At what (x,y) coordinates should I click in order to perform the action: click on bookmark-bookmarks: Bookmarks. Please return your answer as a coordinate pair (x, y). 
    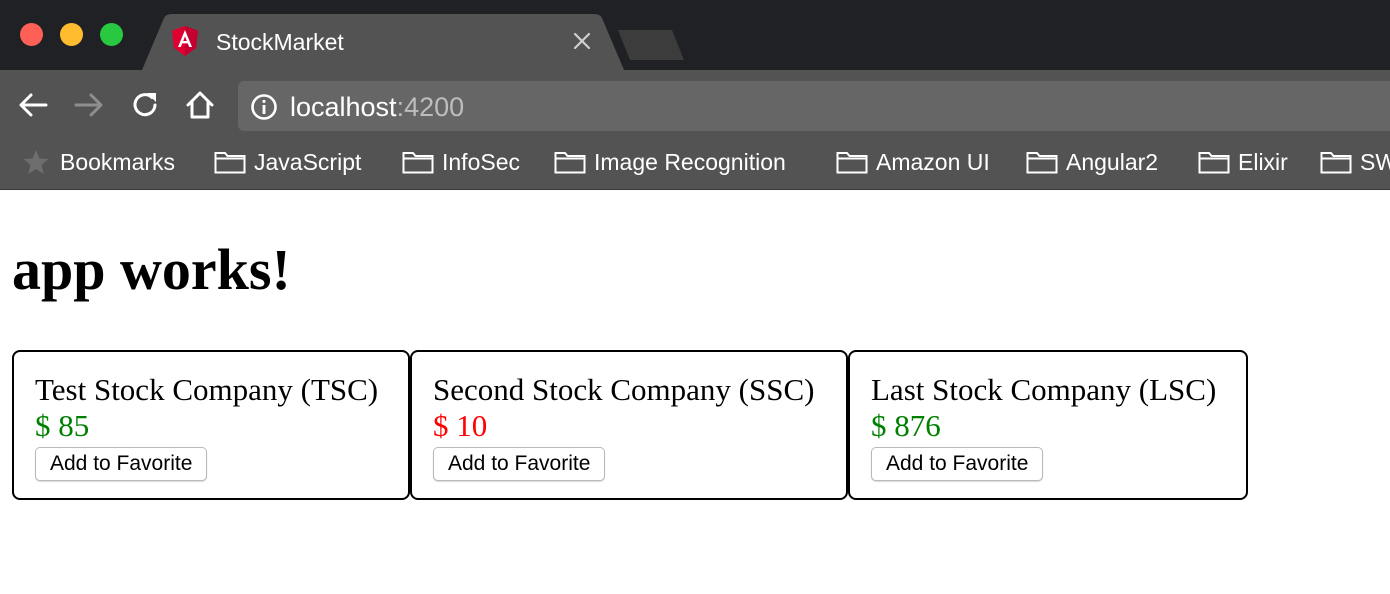
    Looking at the image, I should click on (117, 162).